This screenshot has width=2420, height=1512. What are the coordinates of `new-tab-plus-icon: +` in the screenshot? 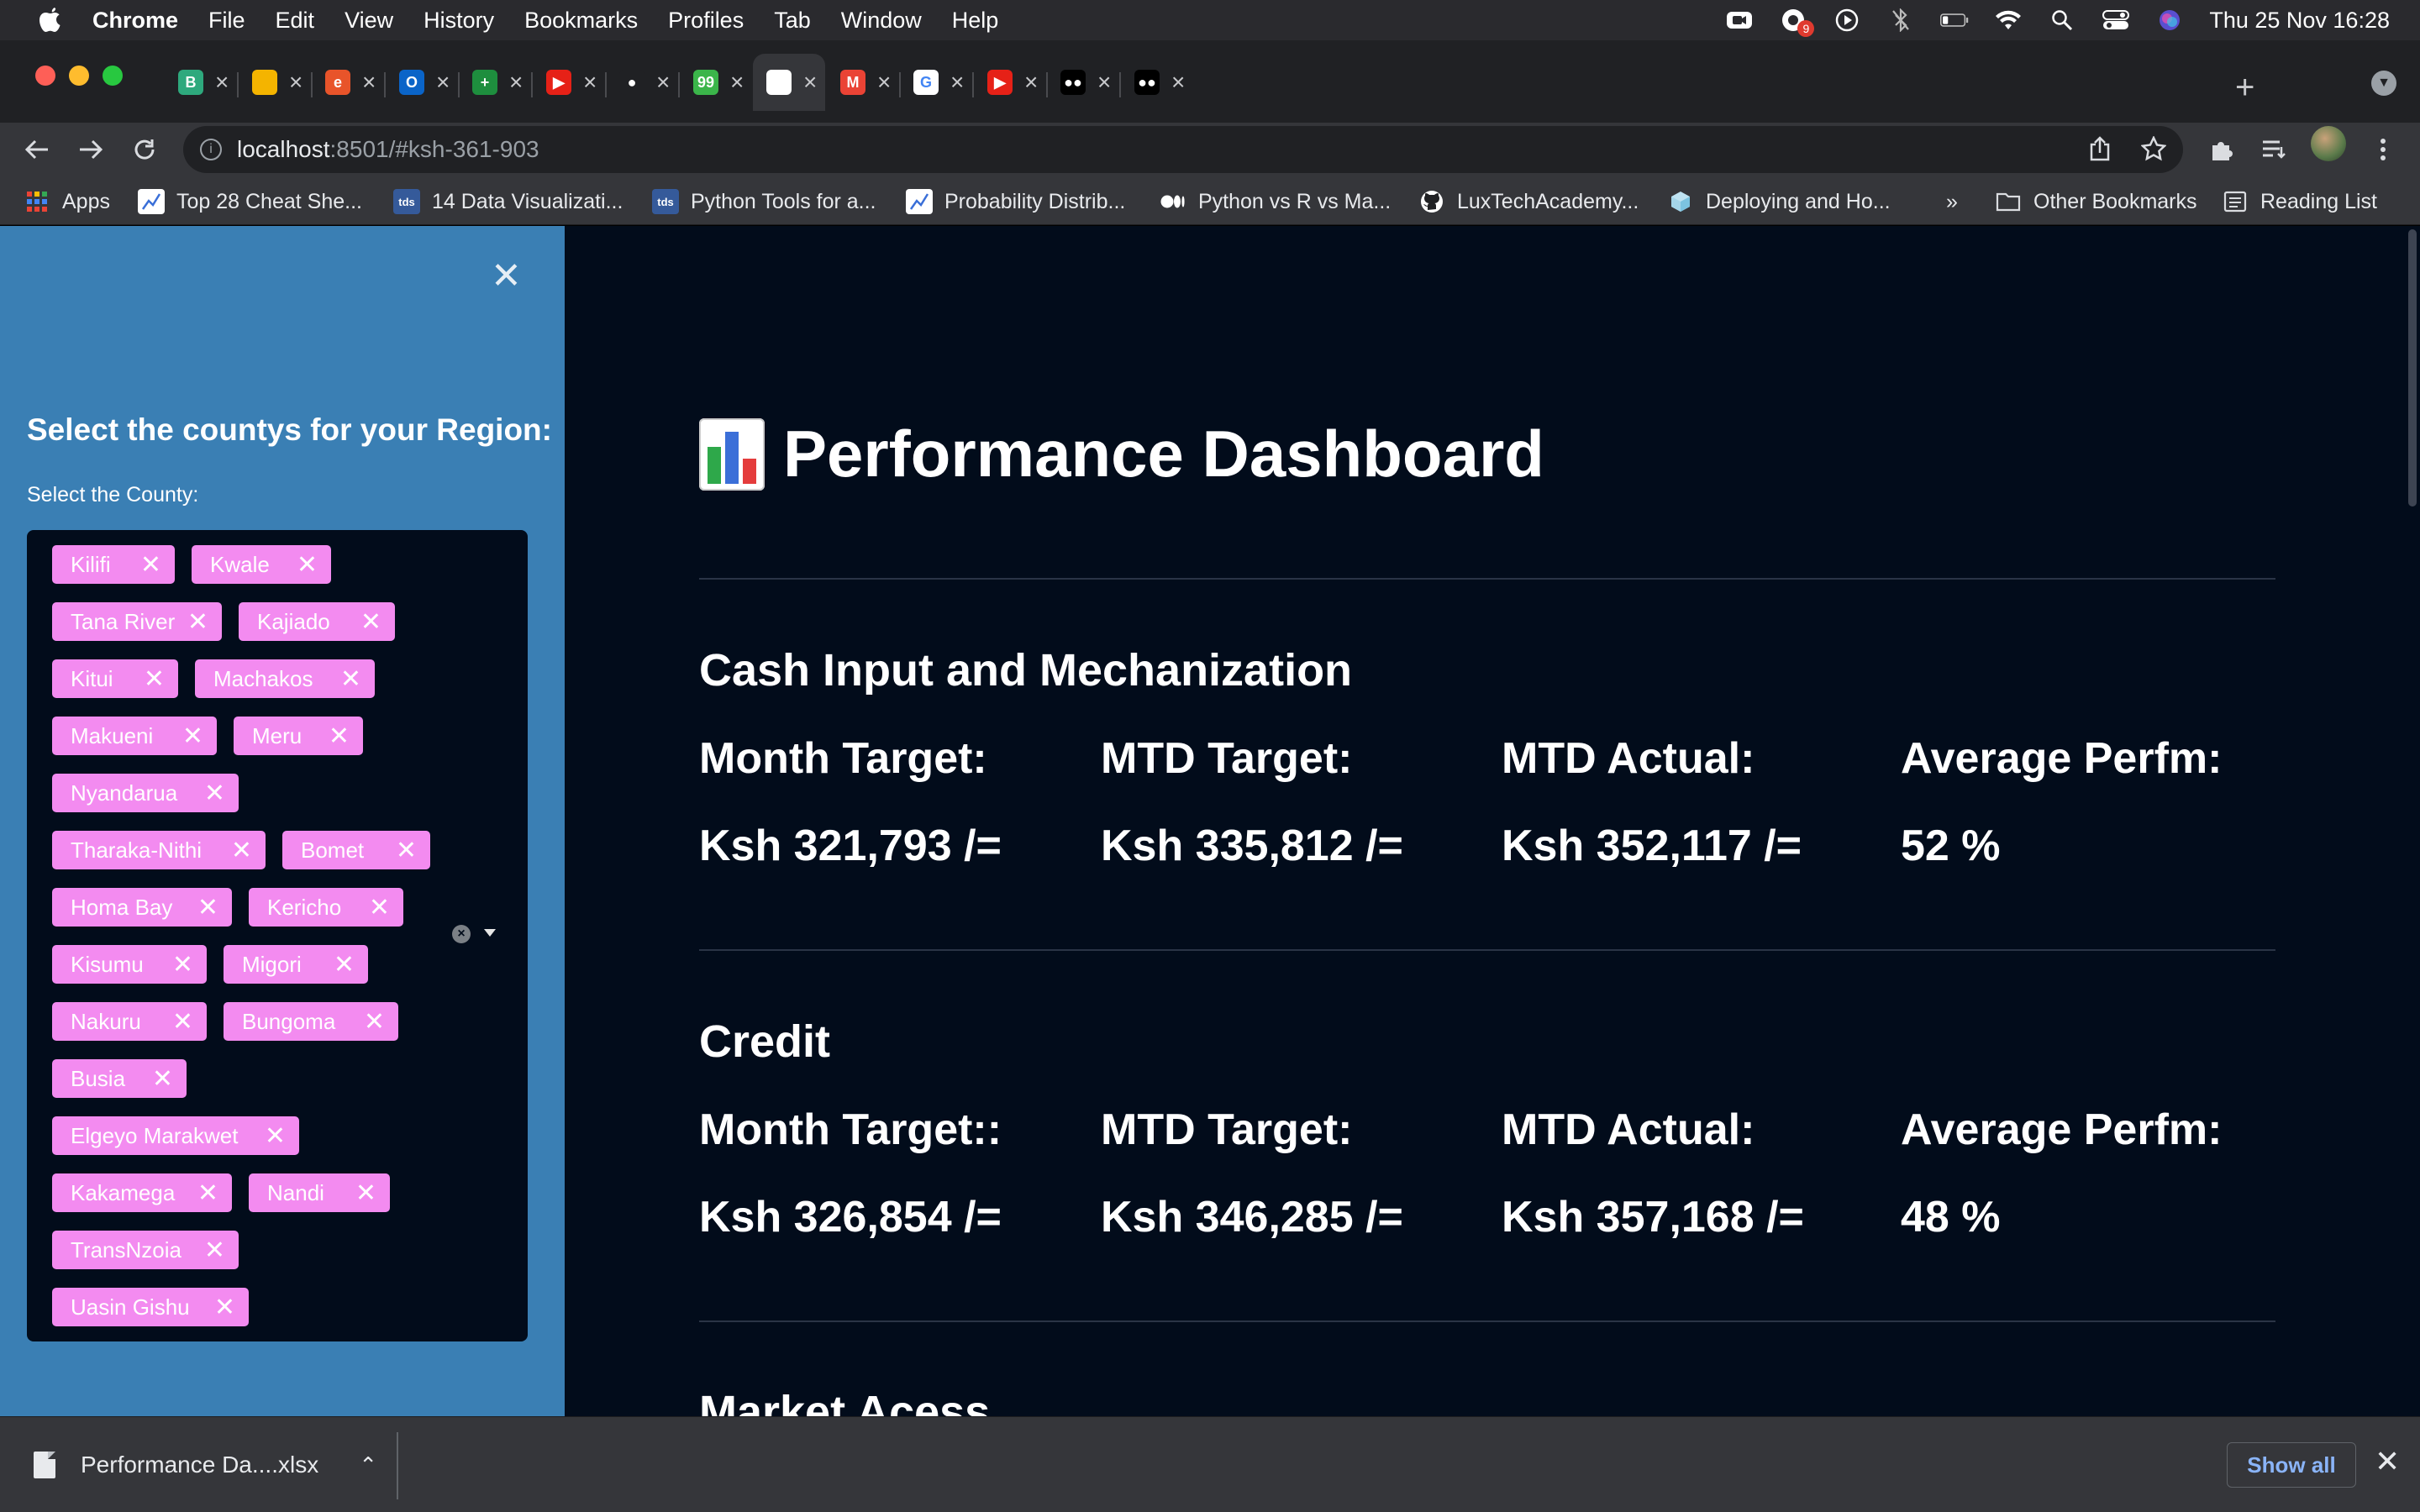 It's located at (2244, 87).